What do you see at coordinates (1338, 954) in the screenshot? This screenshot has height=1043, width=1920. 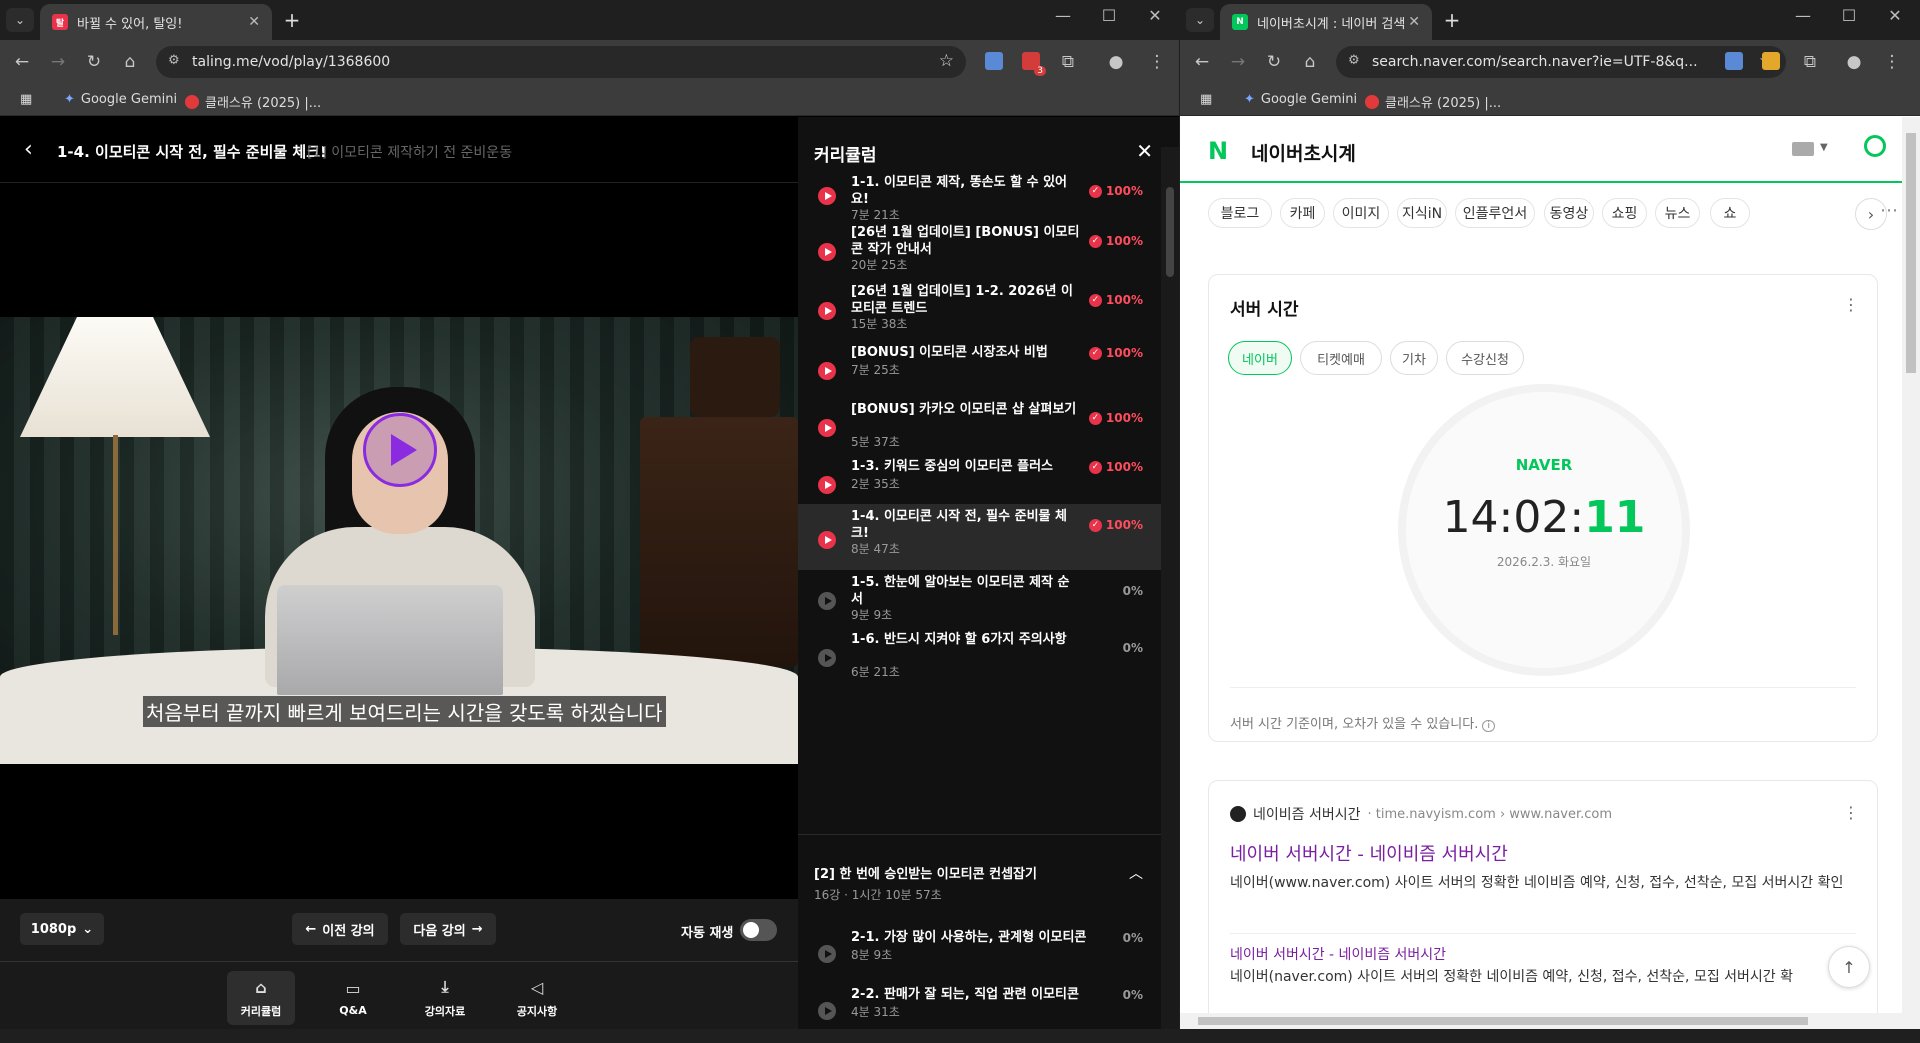 I see `result-sub-title: 네이버 서버시간 - 네이비즘 서버시간` at bounding box center [1338, 954].